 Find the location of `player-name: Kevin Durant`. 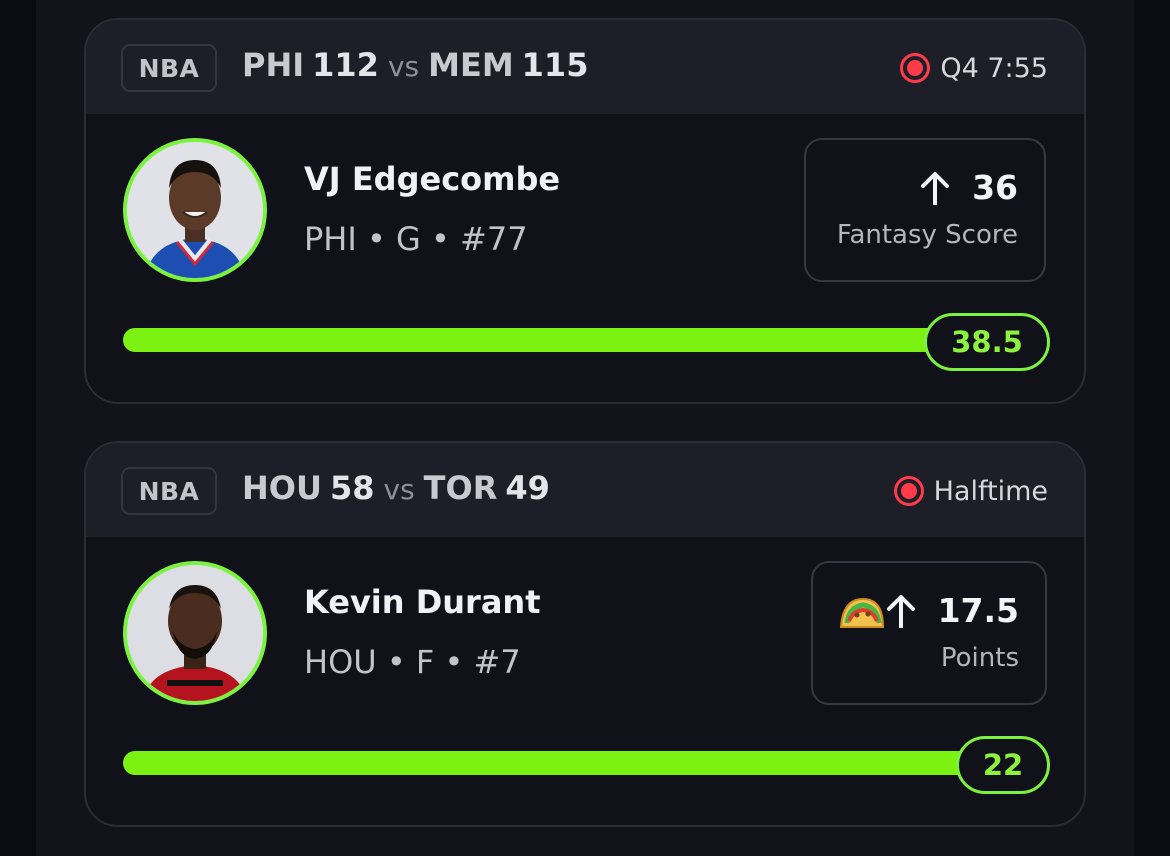

player-name: Kevin Durant is located at coordinates (422, 602).